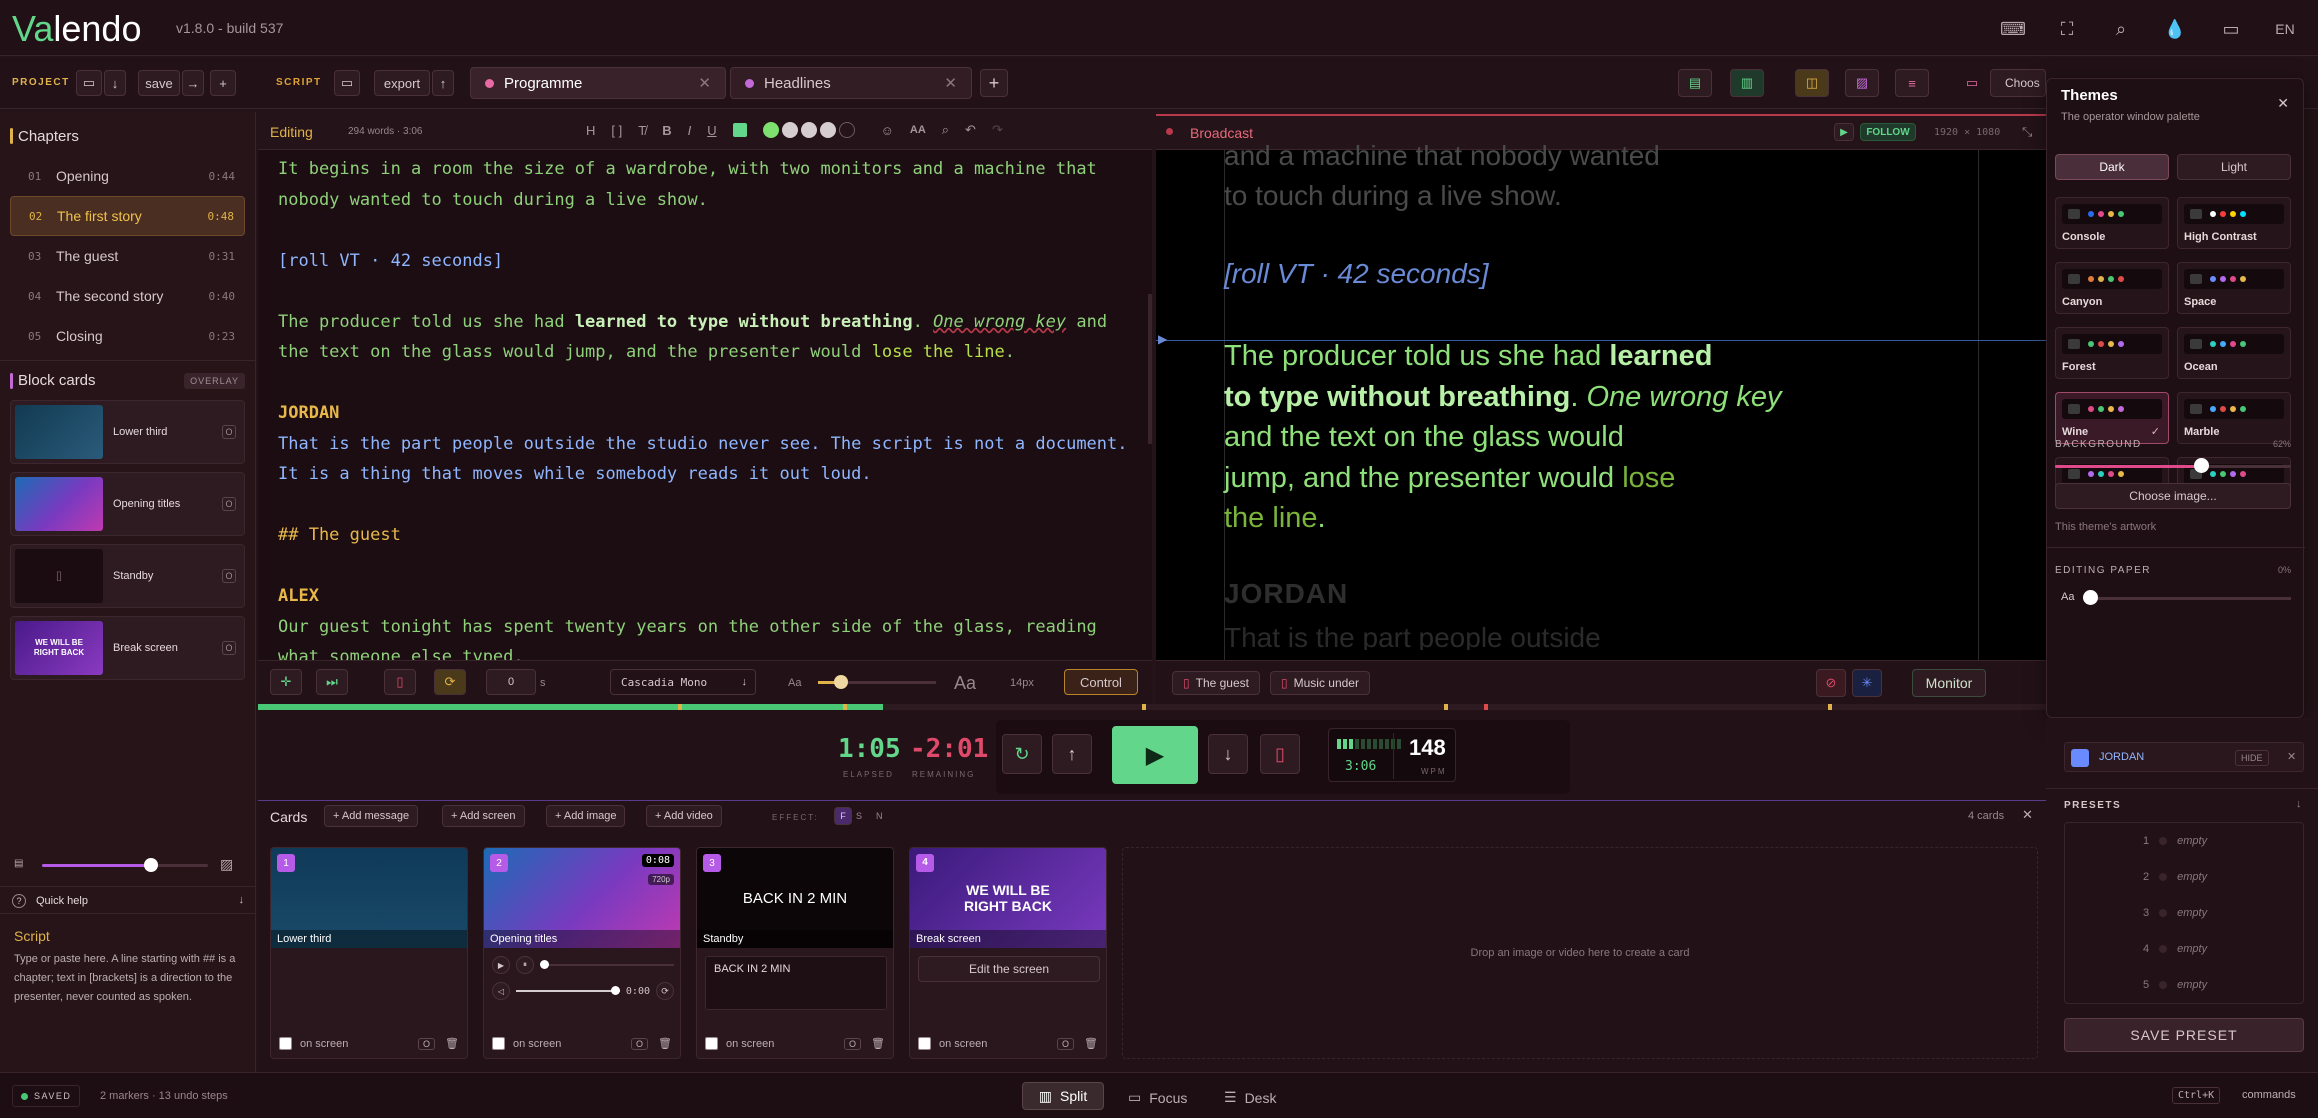 Image resolution: width=2318 pixels, height=1118 pixels. What do you see at coordinates (2175, 29) in the screenshot?
I see `droplet-icon: 💧` at bounding box center [2175, 29].